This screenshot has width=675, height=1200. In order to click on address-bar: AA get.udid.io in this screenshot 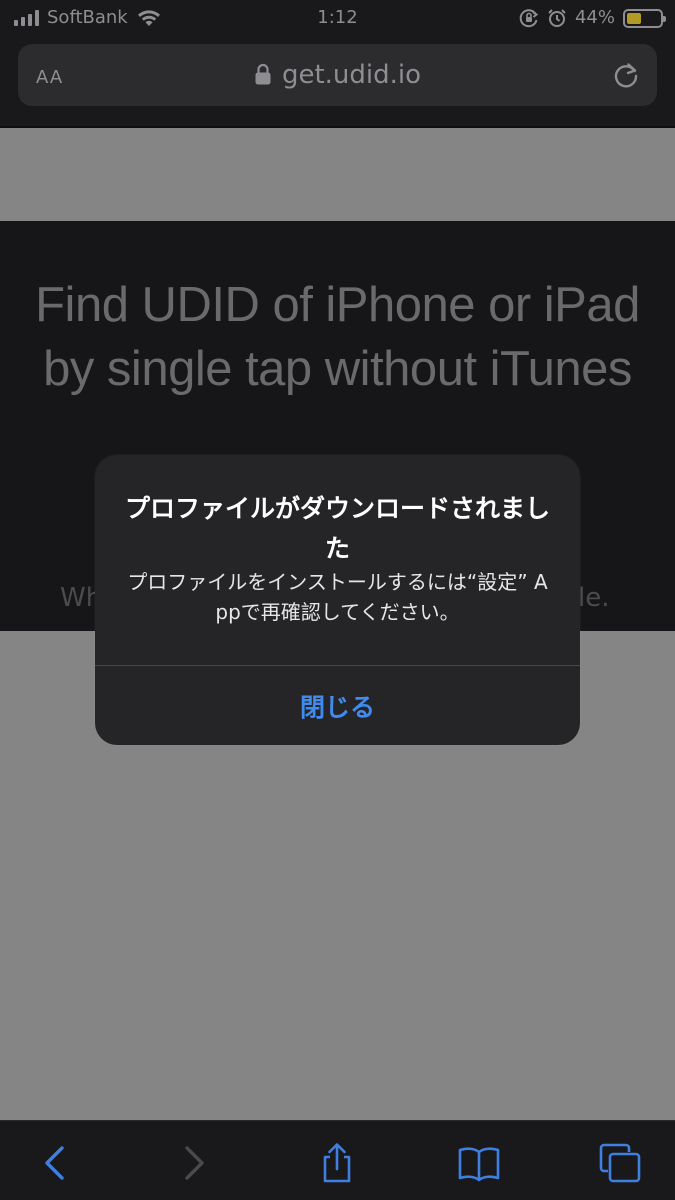, I will do `click(337, 75)`.